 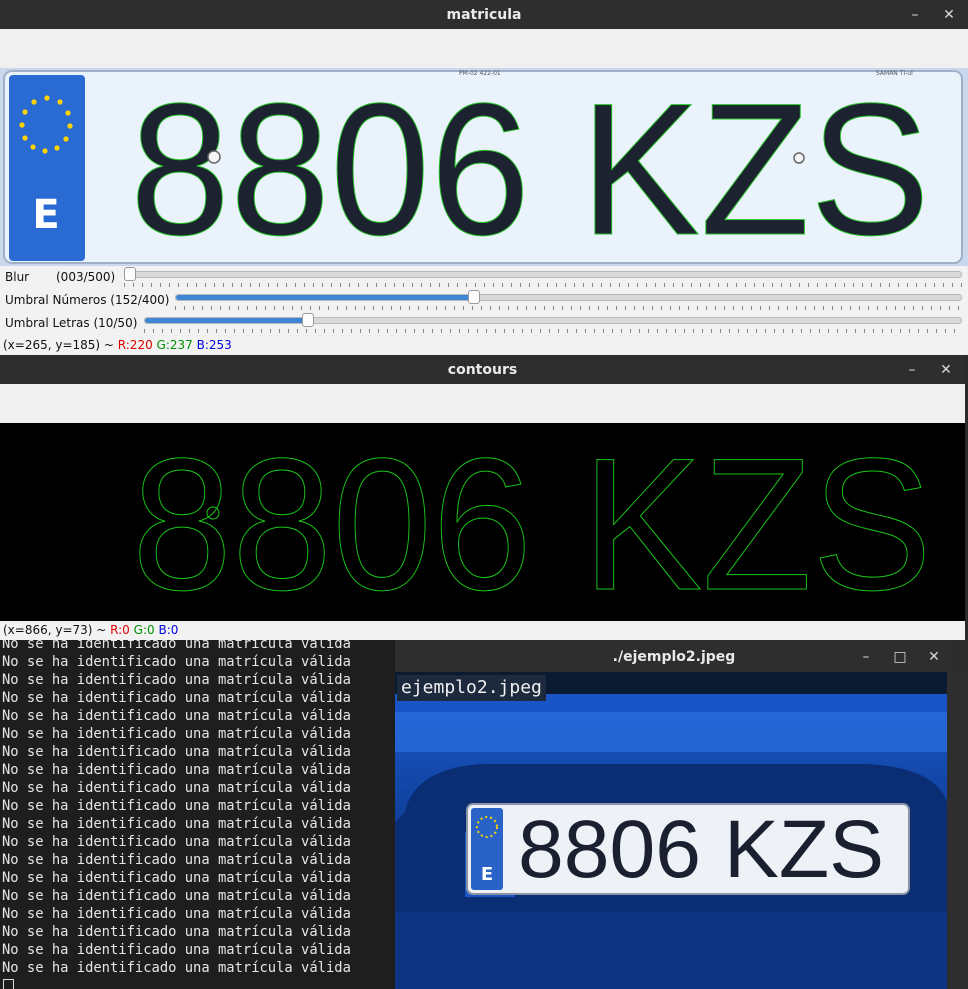 I want to click on matricula-status-g: G:237, so click(x=174, y=345).